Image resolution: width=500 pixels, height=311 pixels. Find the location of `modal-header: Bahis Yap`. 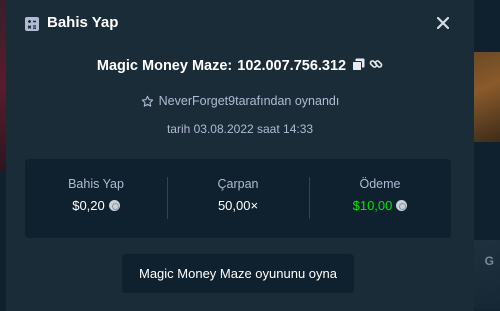

modal-header: Bahis Yap is located at coordinates (240, 24).